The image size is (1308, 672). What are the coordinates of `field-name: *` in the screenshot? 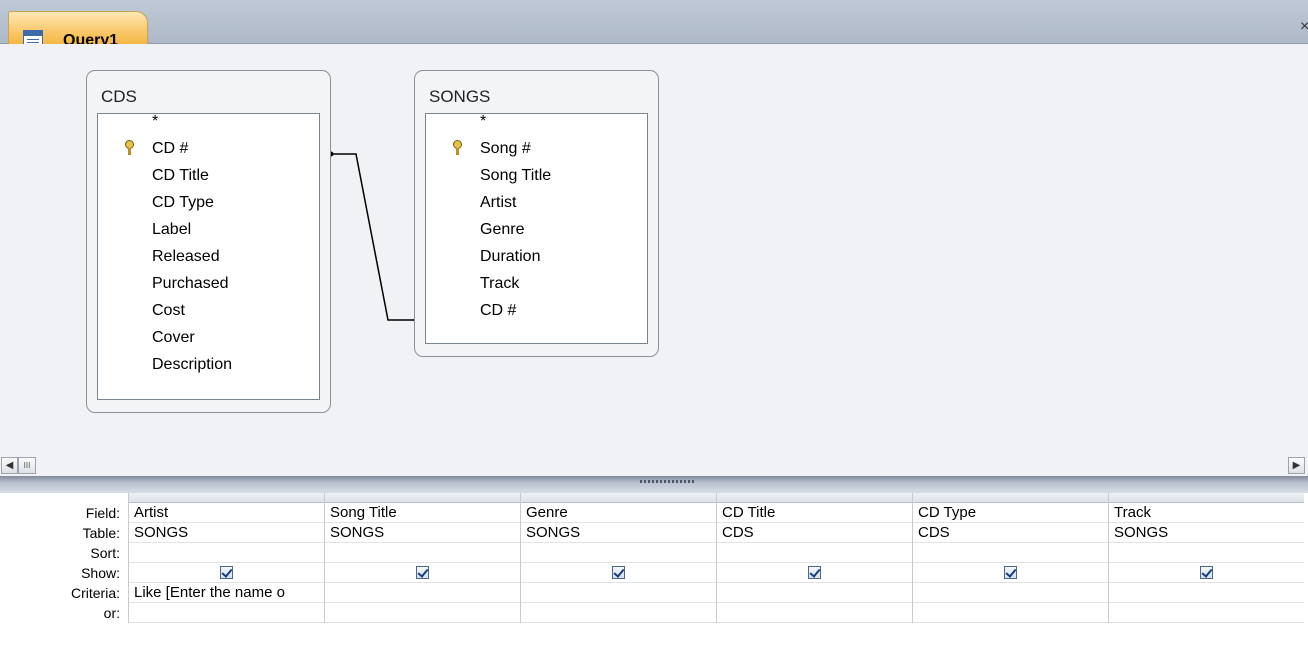 It's located at (155, 121).